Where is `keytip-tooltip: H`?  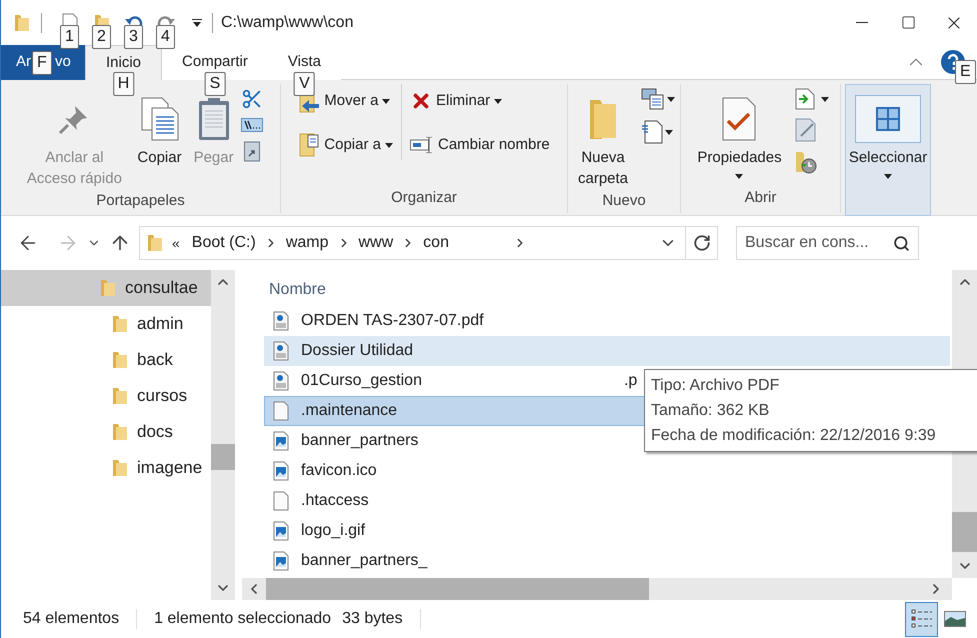
keytip-tooltip: H is located at coordinates (123, 84).